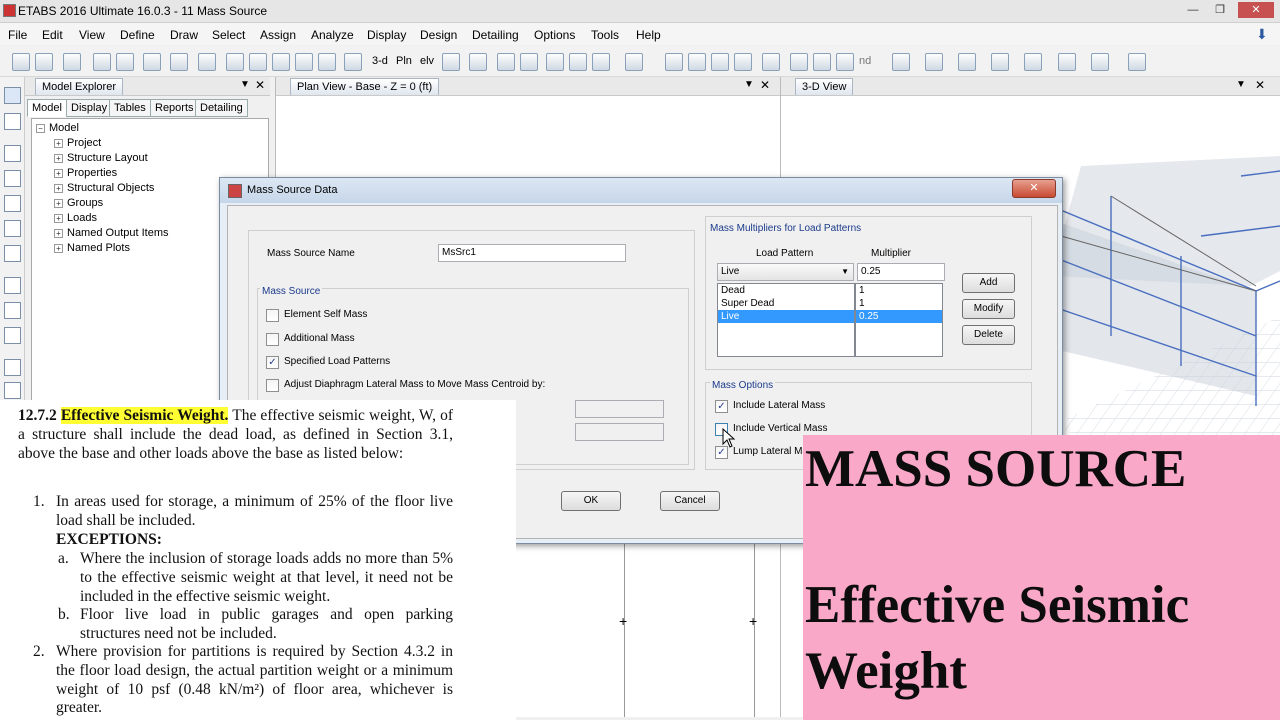 This screenshot has width=1280, height=720. What do you see at coordinates (40, 128) in the screenshot?
I see `collapse-icon: −` at bounding box center [40, 128].